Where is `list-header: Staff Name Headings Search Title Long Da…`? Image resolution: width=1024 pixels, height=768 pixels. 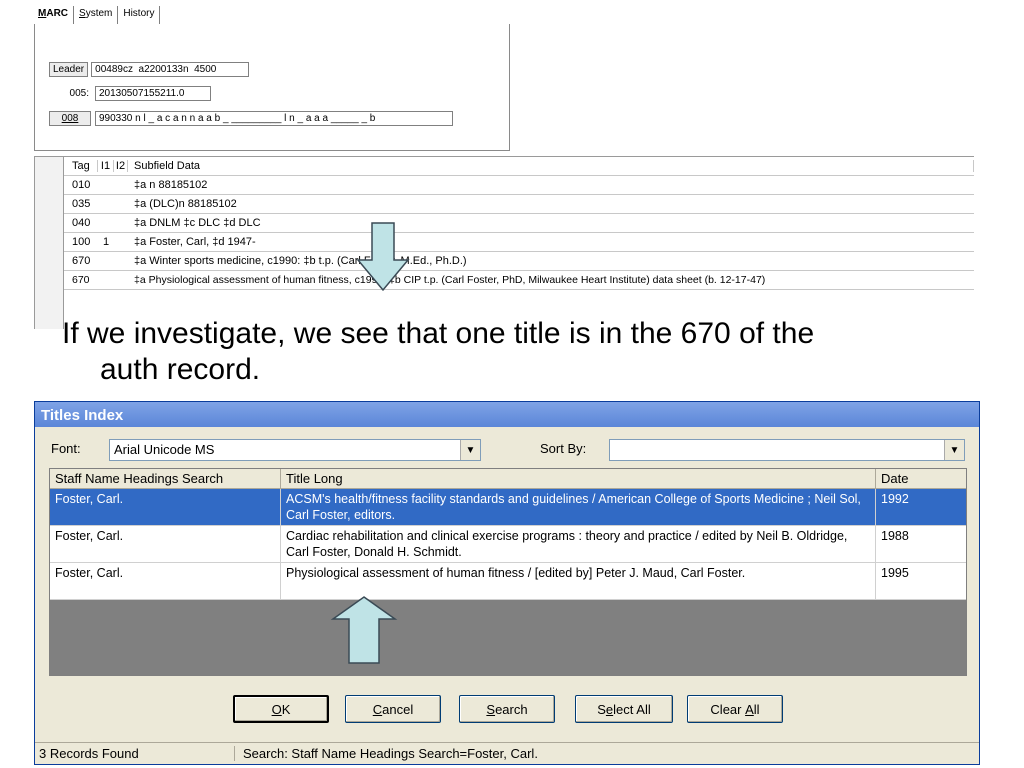
list-header: Staff Name Headings Search Title Long Da… is located at coordinates (508, 479).